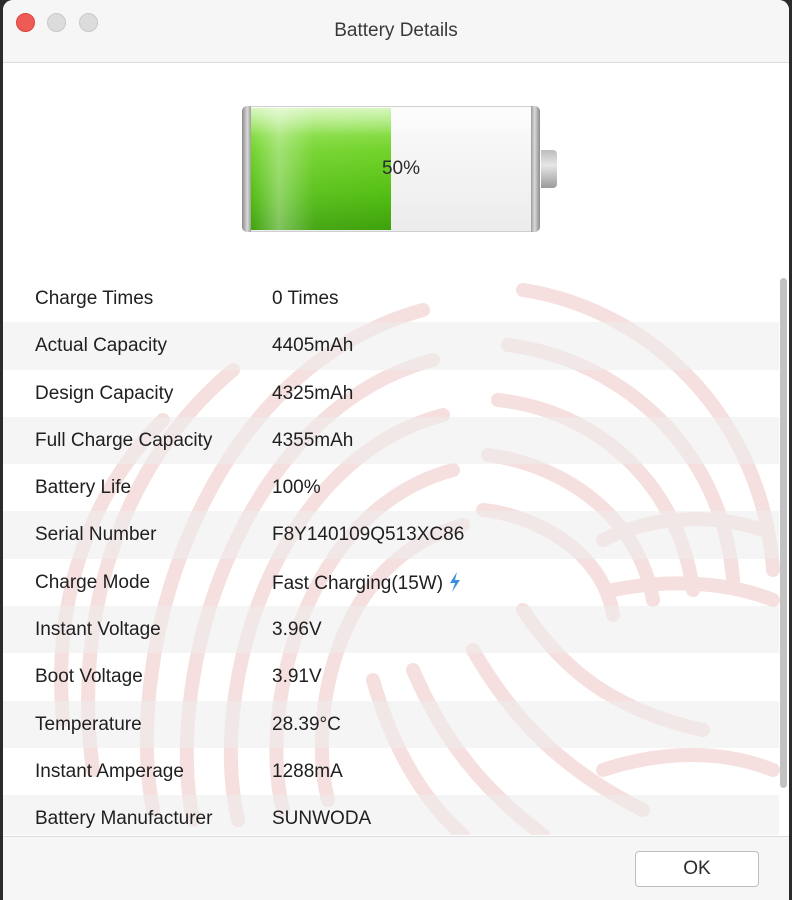 This screenshot has height=900, width=792. Describe the element at coordinates (455, 584) in the screenshot. I see `lightning-bolt-icon` at that location.